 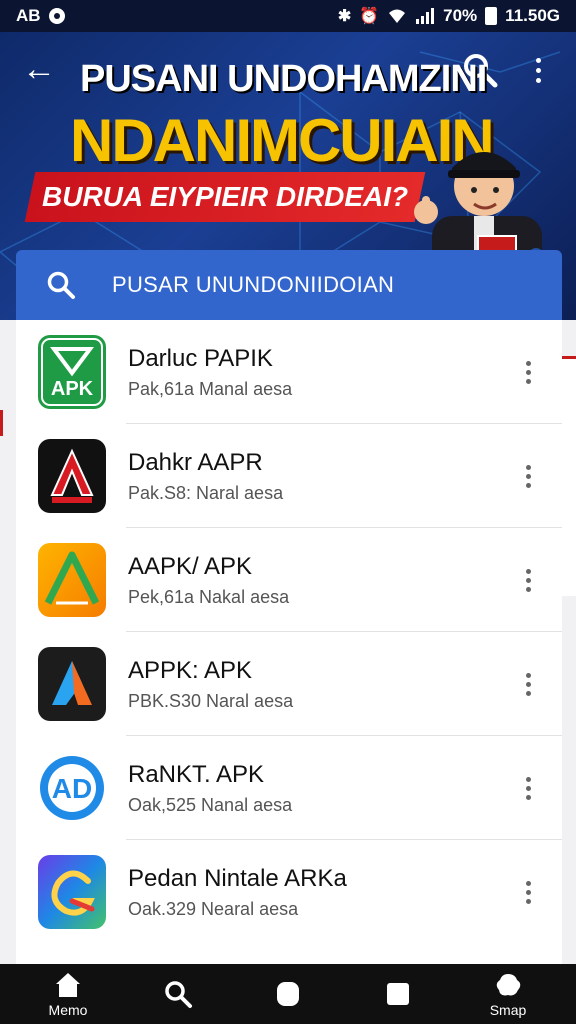 I want to click on app-subtitle: Oak.329 Nearal aesa, so click(x=213, y=908).